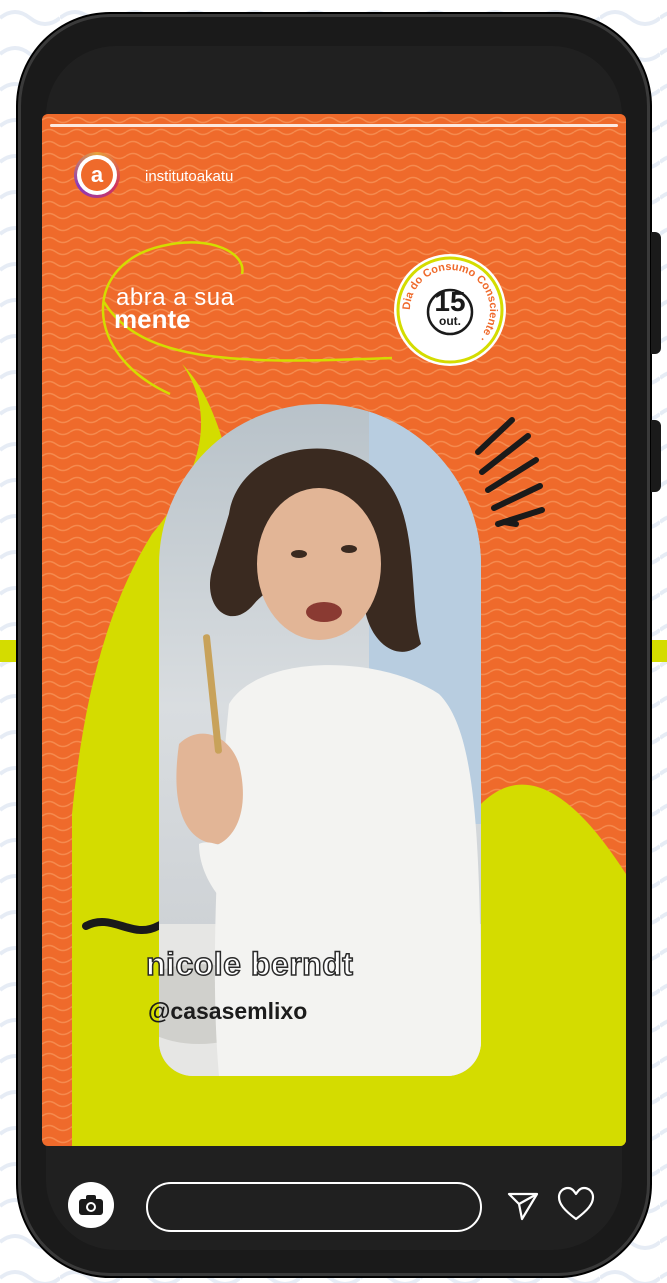 This screenshot has height=1283, width=667. Describe the element at coordinates (450, 301) in the screenshot. I see `badge-day: 15` at that location.